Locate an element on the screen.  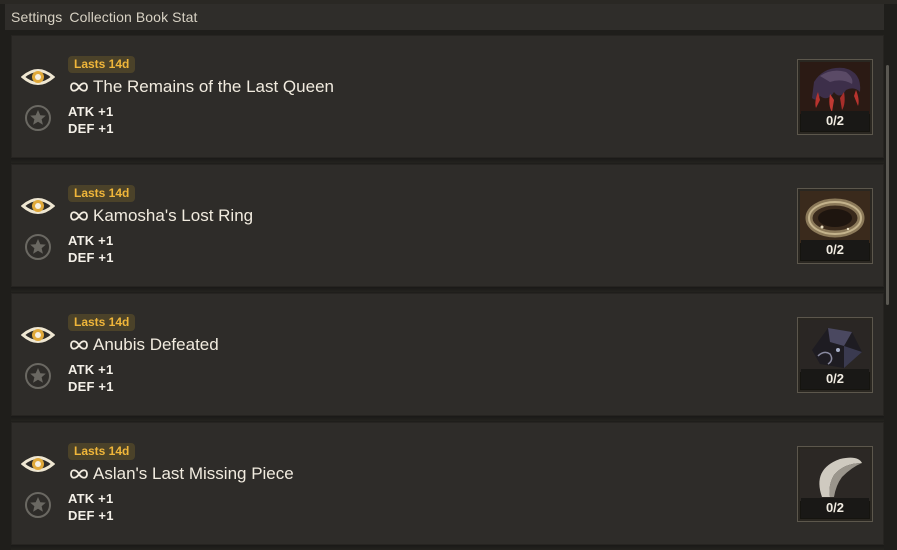
item-title: Aslan's Last Missing Piece is located at coordinates (181, 474).